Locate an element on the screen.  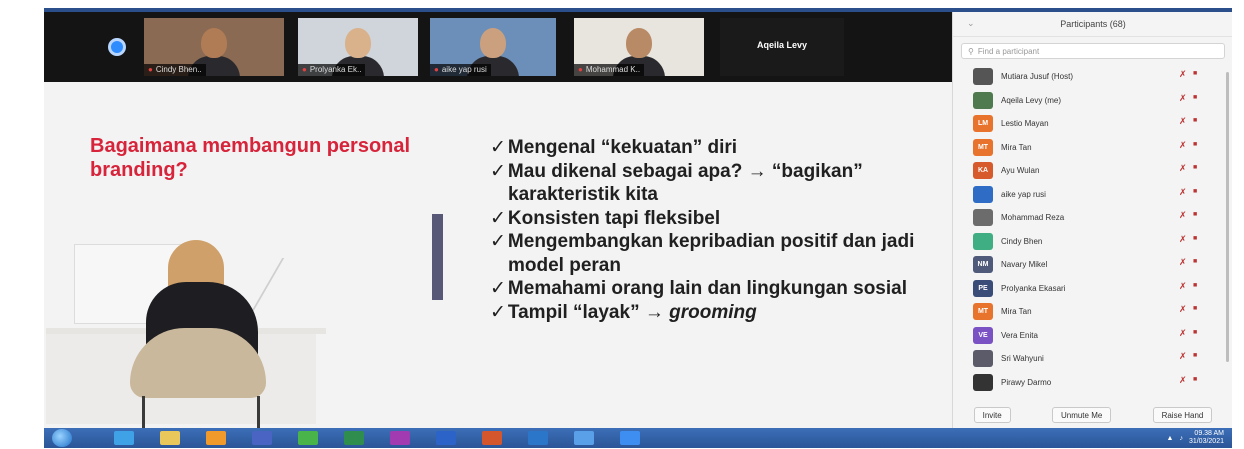
avatar: LM is located at coordinates (983, 124).